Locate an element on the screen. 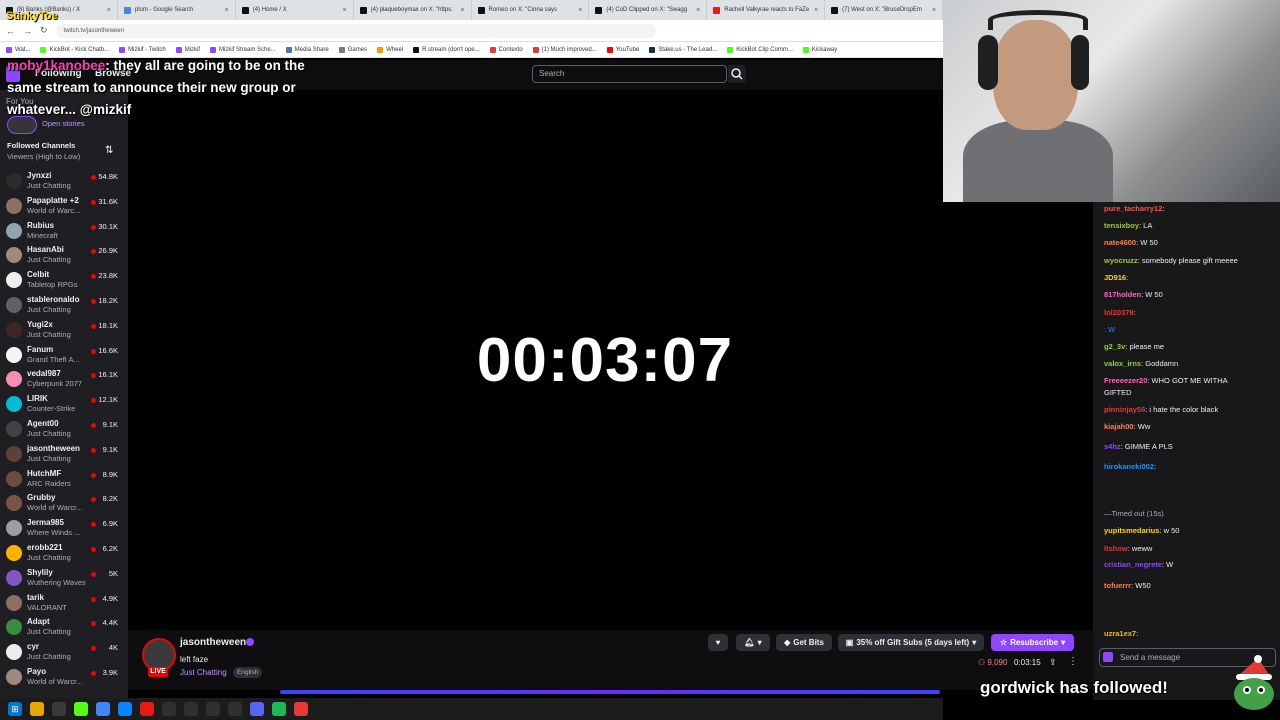  browser-tab: plum - Google Search × is located at coordinates (177, 10).